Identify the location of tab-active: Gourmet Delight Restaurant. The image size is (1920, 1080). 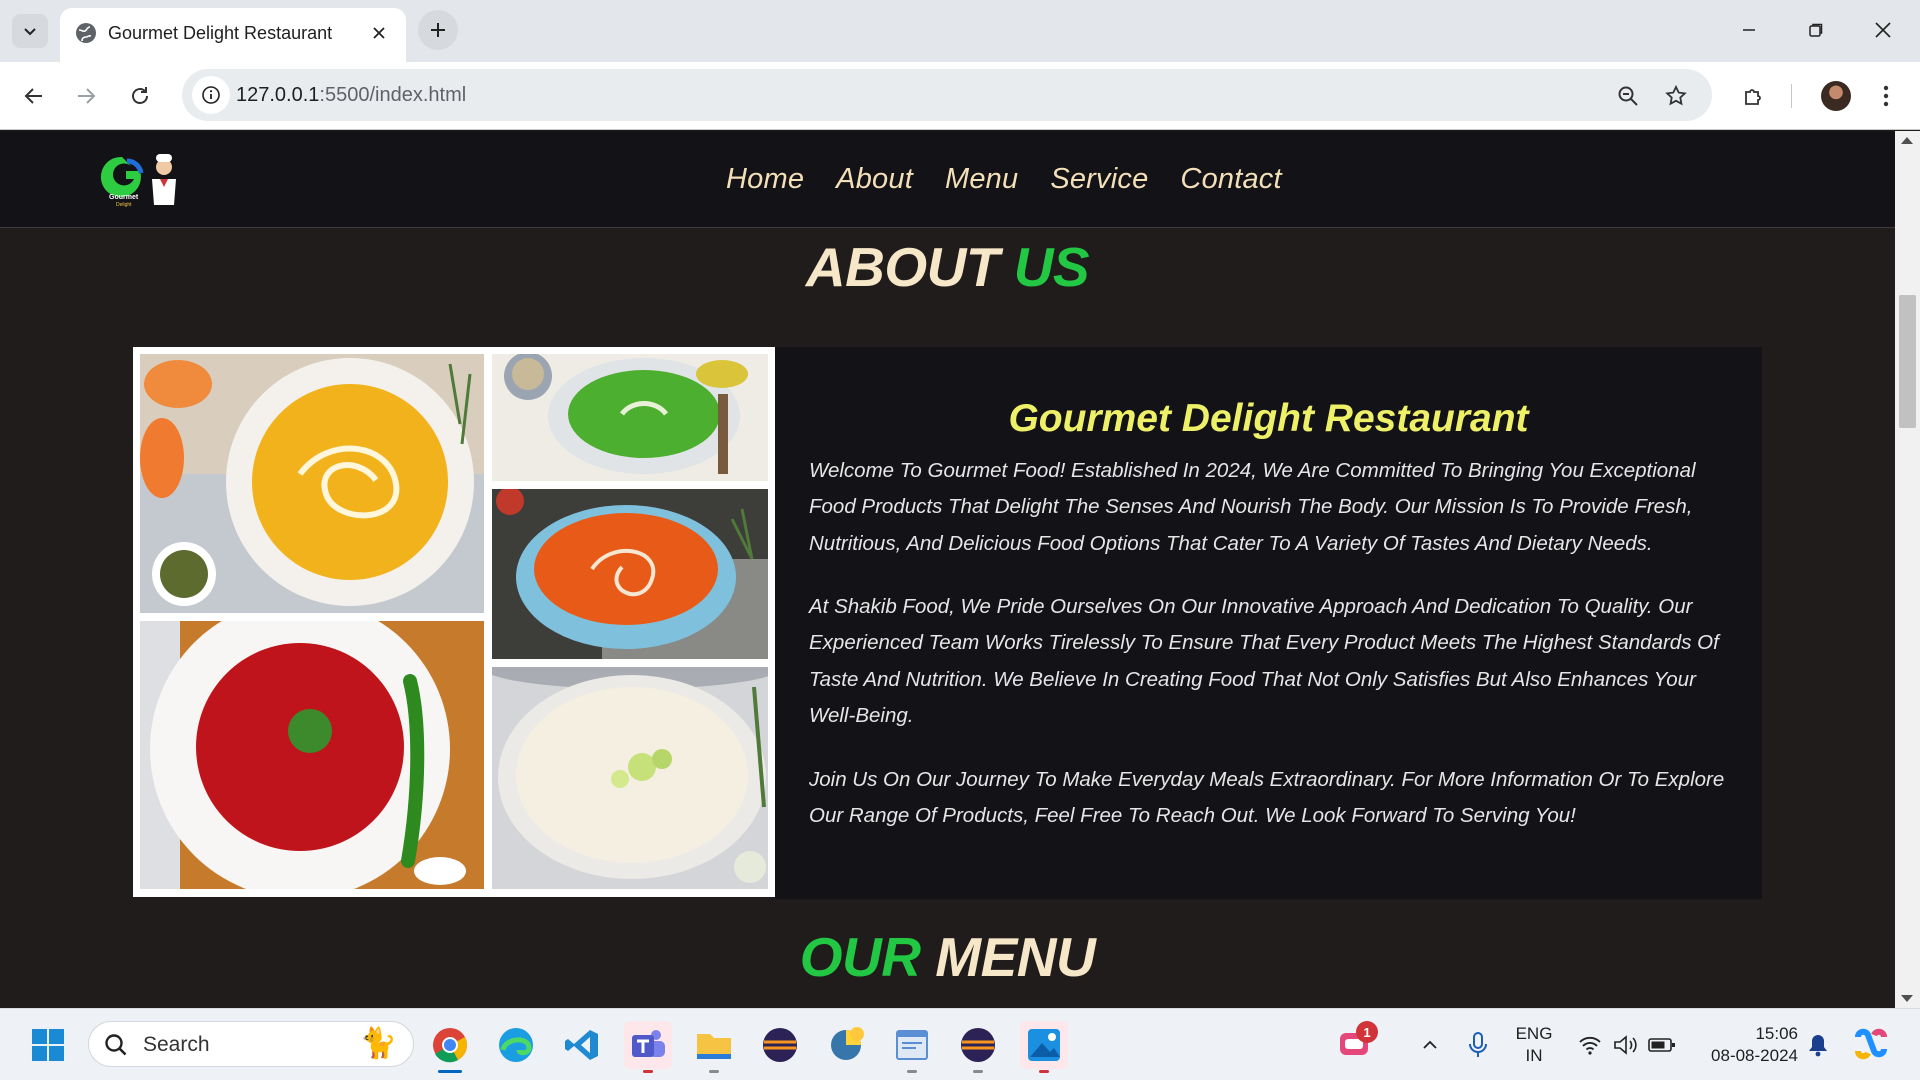
(233, 35).